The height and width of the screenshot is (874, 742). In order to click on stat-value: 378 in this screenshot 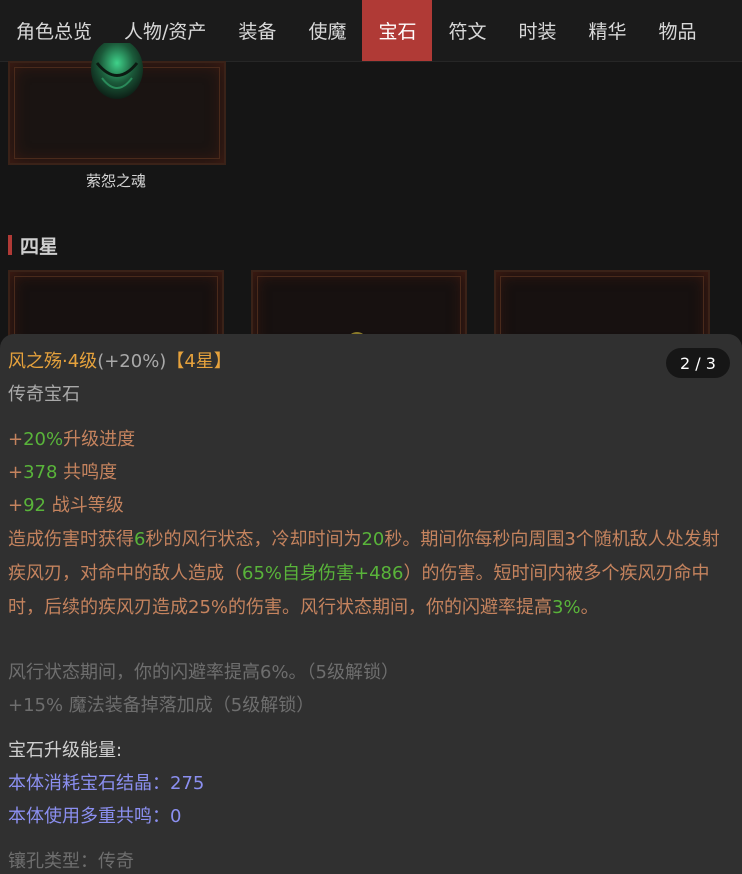, I will do `click(40, 472)`.